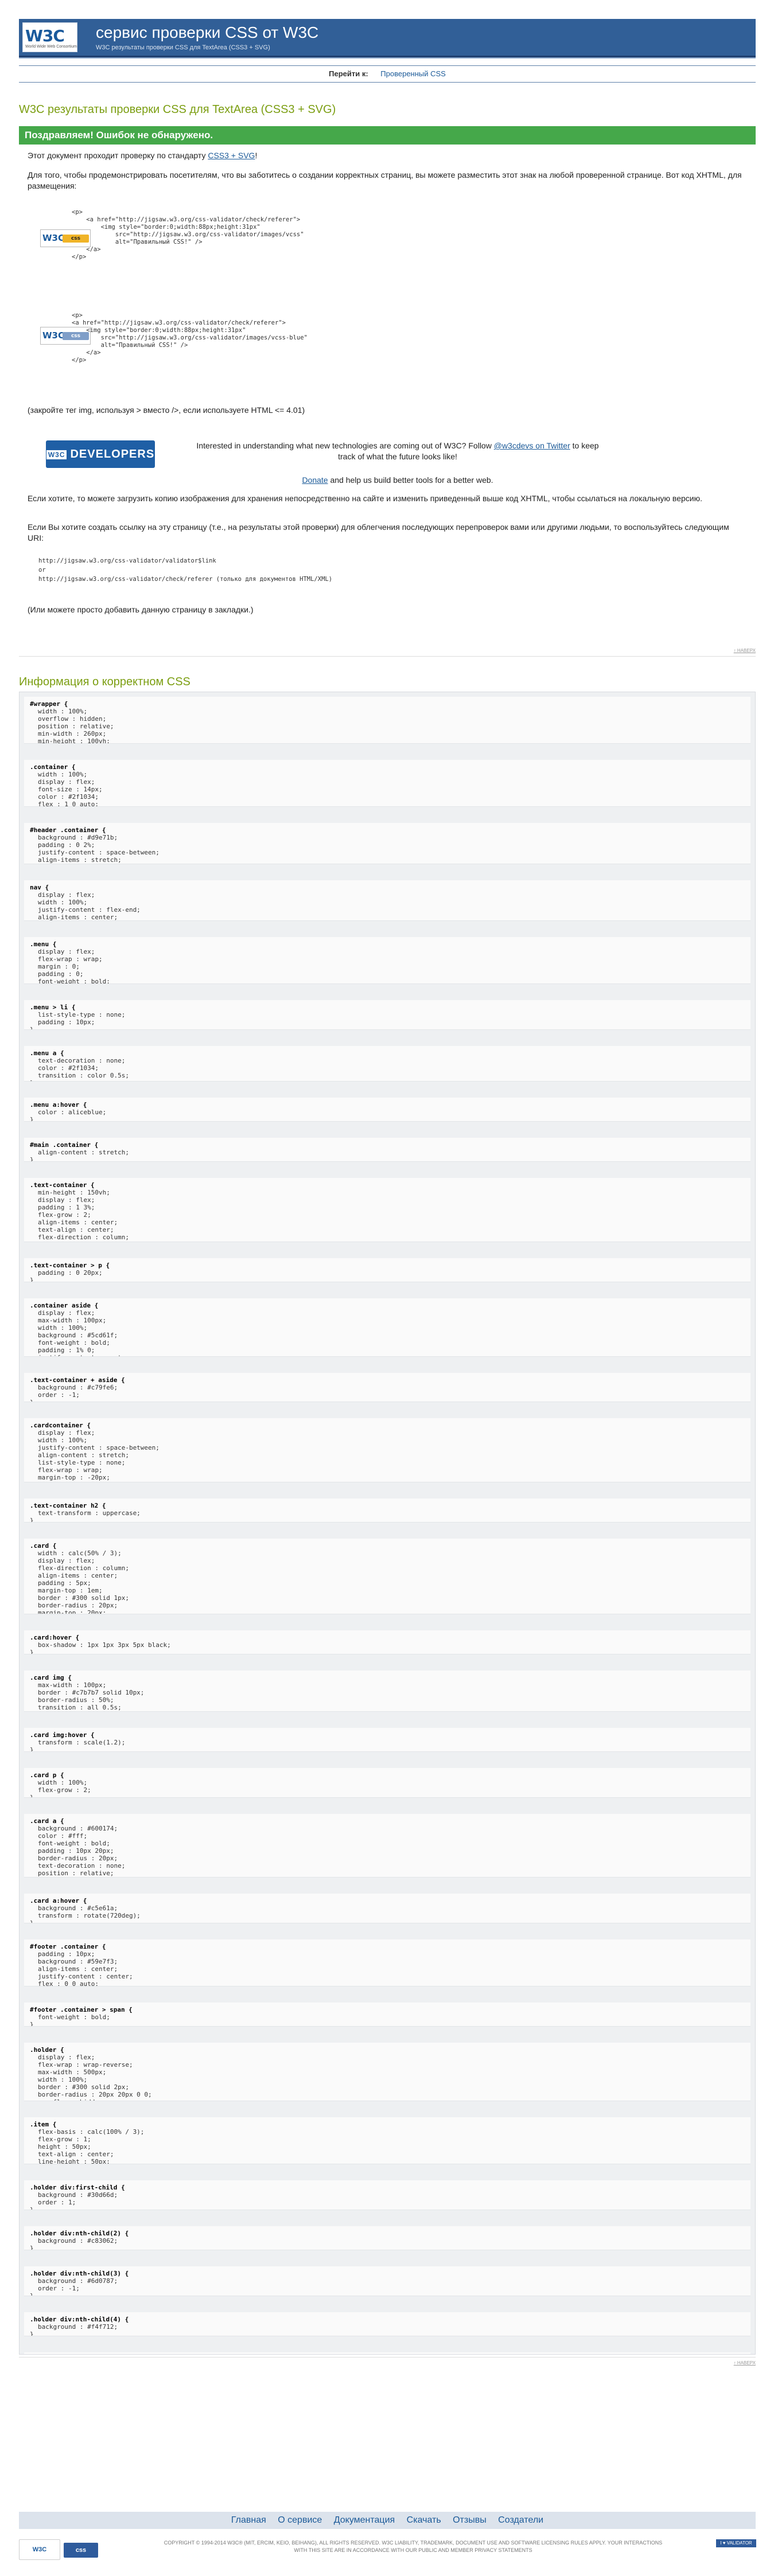 The height and width of the screenshot is (2576, 774). Describe the element at coordinates (57, 2202) in the screenshot. I see `css-declaration: order : 1;` at that location.